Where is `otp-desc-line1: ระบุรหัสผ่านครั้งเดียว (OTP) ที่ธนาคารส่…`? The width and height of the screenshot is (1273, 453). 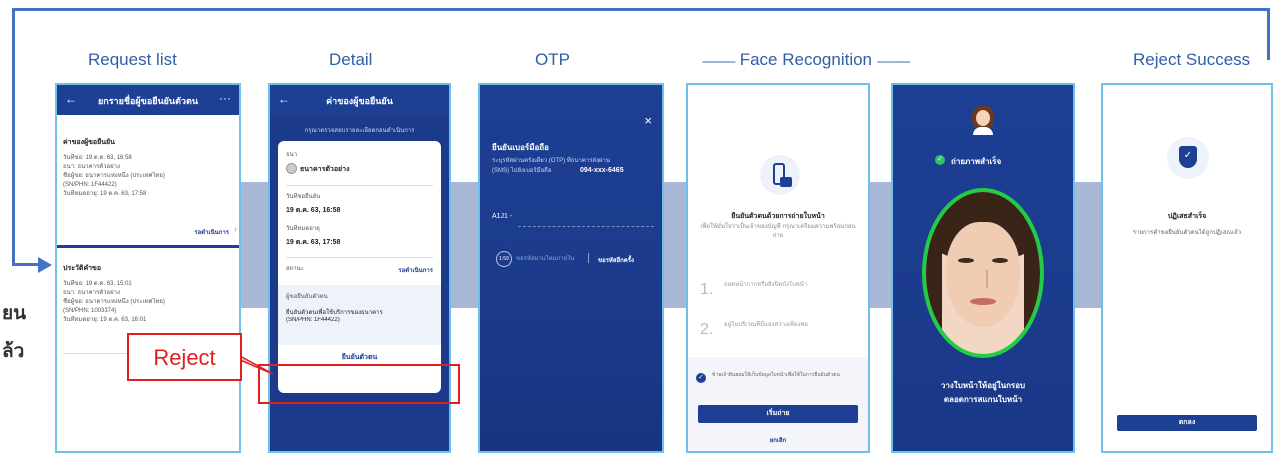 otp-desc-line1: ระบุรหัสผ่านครั้งเดียว (OTP) ที่ธนาคารส่… is located at coordinates (551, 161).